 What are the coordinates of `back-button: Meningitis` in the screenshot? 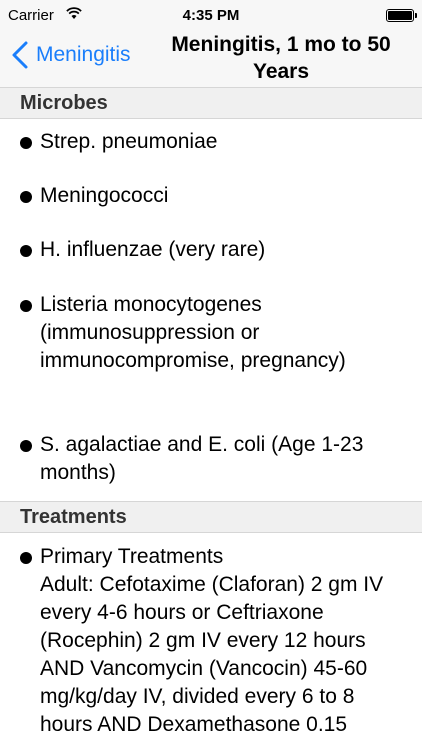 It's located at (69, 55).